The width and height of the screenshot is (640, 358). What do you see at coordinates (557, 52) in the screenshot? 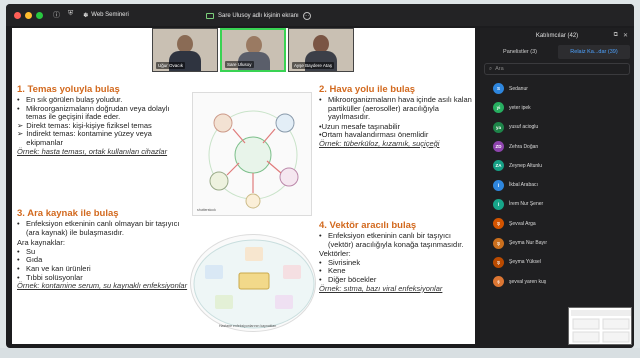
I see `participant-tabs: Panelistler (3) Relaiz Ka...dar (39)` at bounding box center [557, 52].